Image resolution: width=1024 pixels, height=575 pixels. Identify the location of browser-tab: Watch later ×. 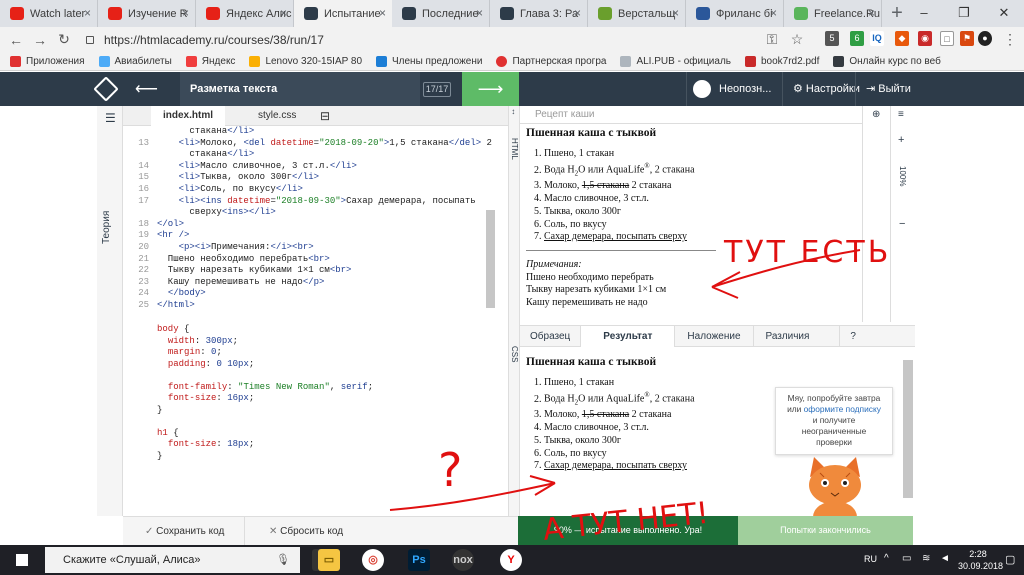
(49, 13).